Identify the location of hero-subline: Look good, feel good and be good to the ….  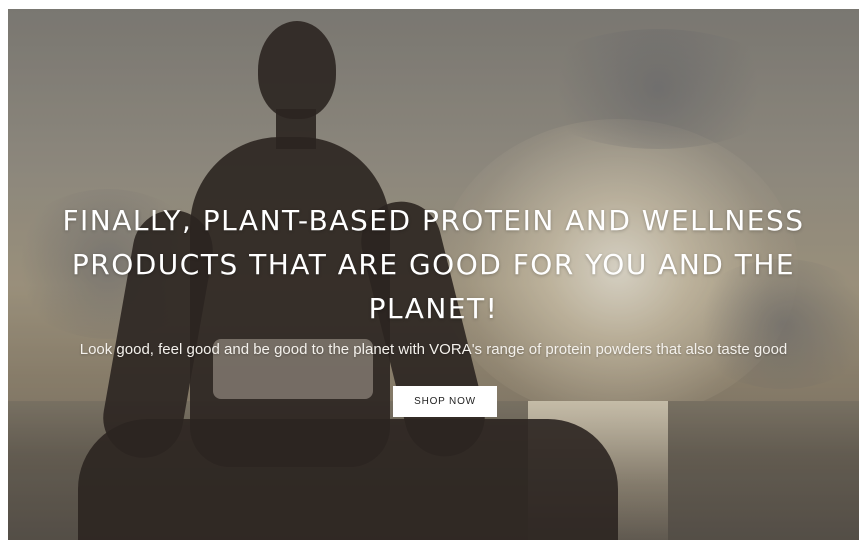
(433, 349).